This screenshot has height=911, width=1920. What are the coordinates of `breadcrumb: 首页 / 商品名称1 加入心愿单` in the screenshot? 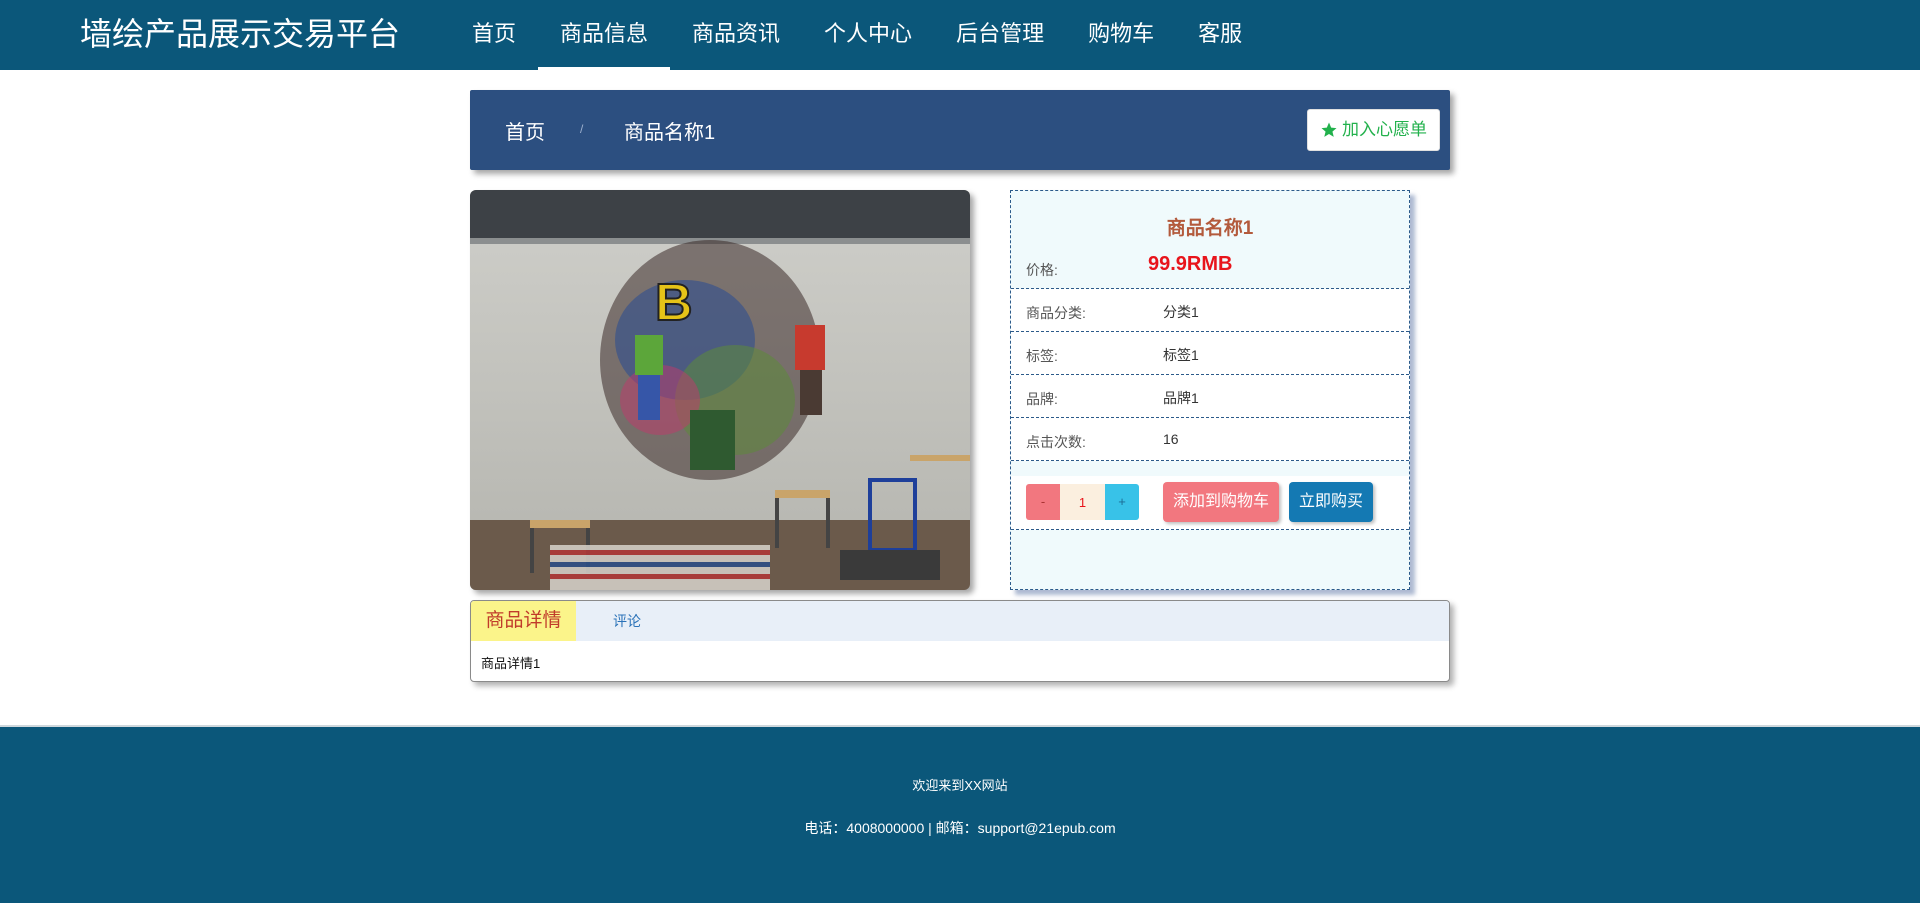 It's located at (960, 130).